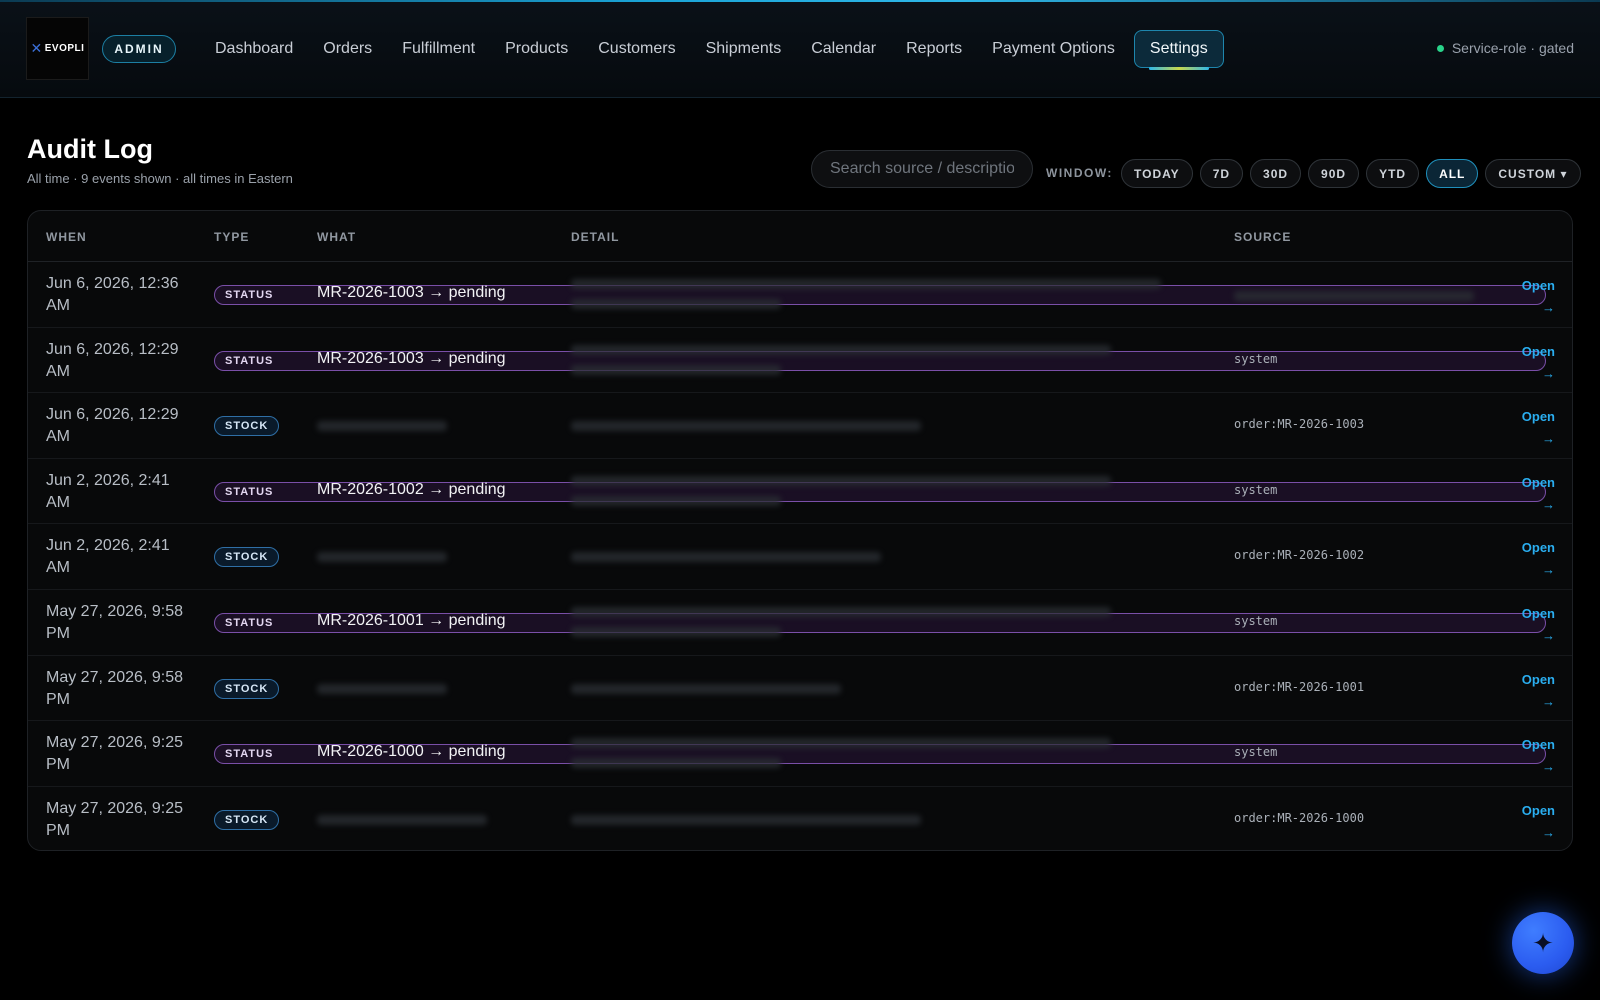 This screenshot has width=1600, height=1000. I want to click on status-text: Service-role · gated, so click(1512, 48).